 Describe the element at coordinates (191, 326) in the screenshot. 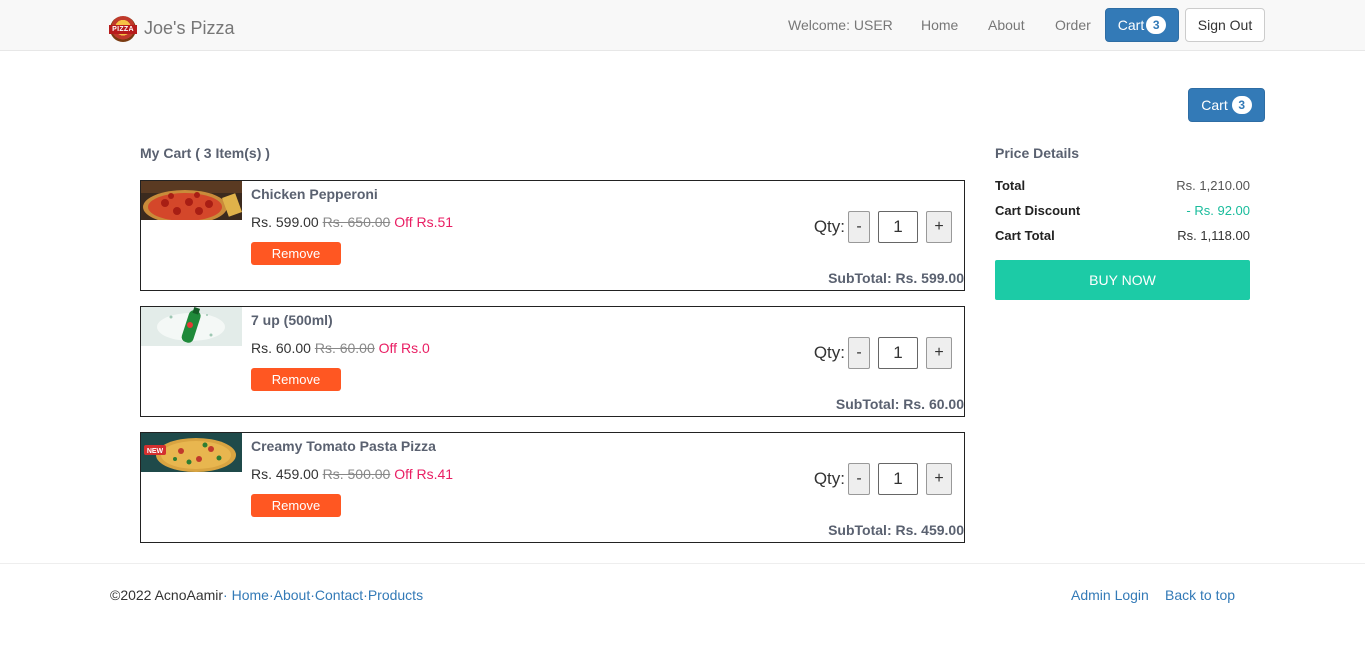

I see `7up-bottle-image` at that location.